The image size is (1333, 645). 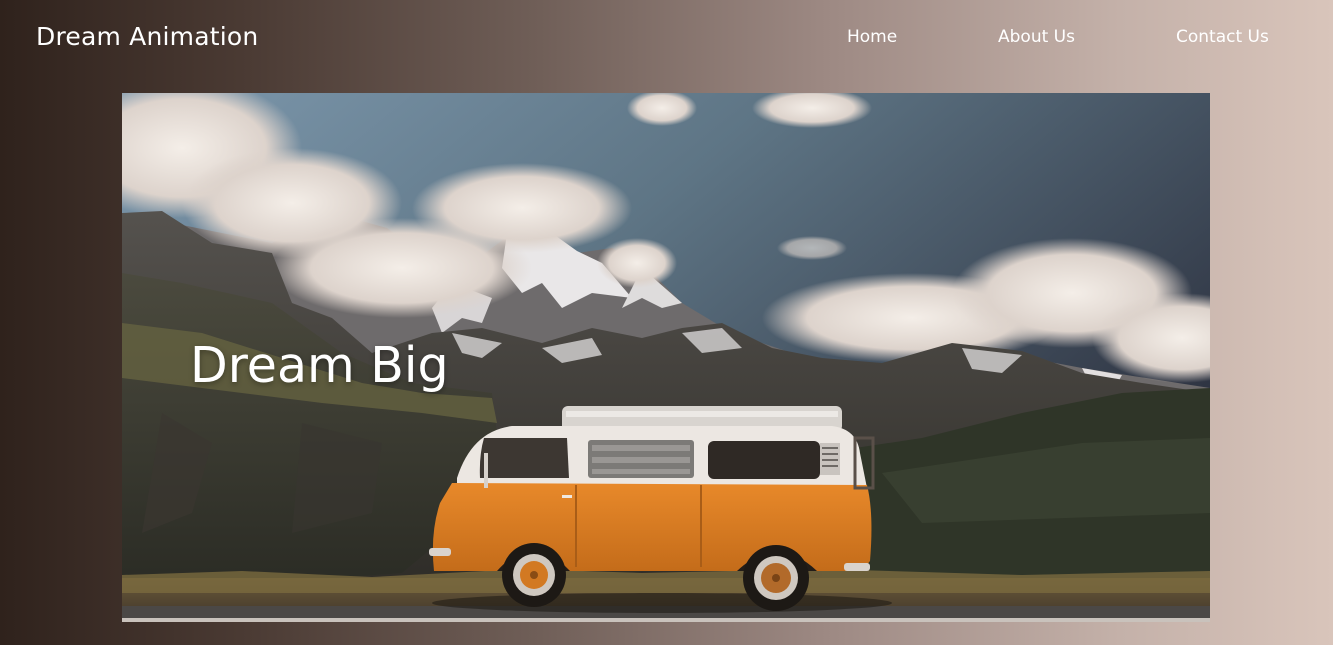 What do you see at coordinates (872, 37) in the screenshot?
I see `nav-link-home: Home` at bounding box center [872, 37].